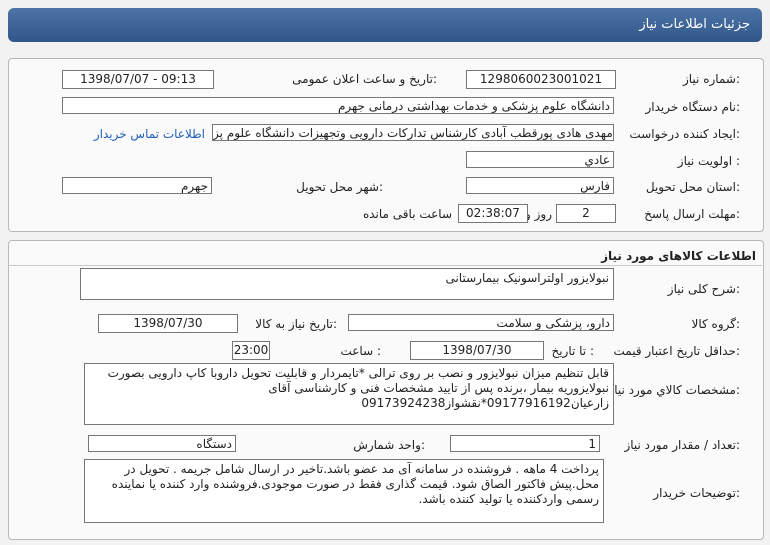 Image resolution: width=770 pixels, height=545 pixels. What do you see at coordinates (347, 284) in the screenshot?
I see `general-description-field: نبولایزور اولتراسونیک بیمارستانی` at bounding box center [347, 284].